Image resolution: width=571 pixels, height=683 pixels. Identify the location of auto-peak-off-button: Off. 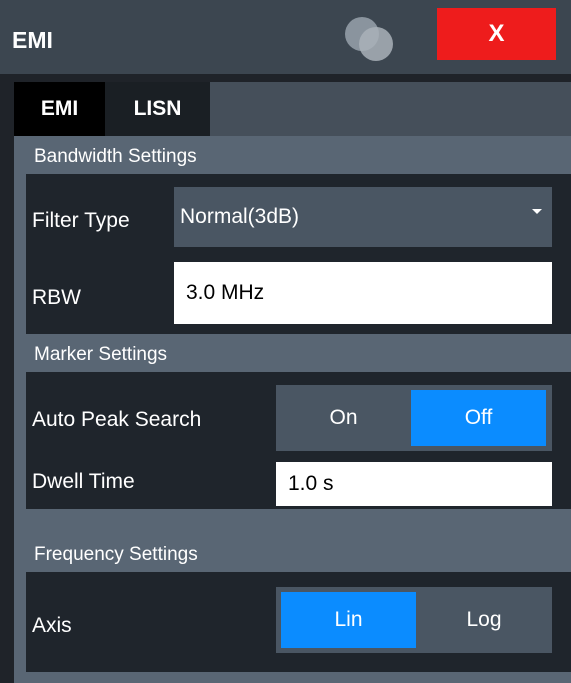
(478, 418).